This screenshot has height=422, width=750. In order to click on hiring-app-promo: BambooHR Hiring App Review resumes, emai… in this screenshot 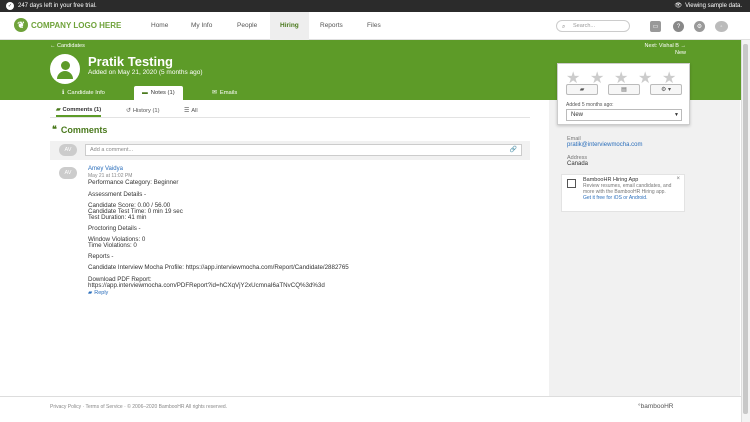, I will do `click(623, 193)`.